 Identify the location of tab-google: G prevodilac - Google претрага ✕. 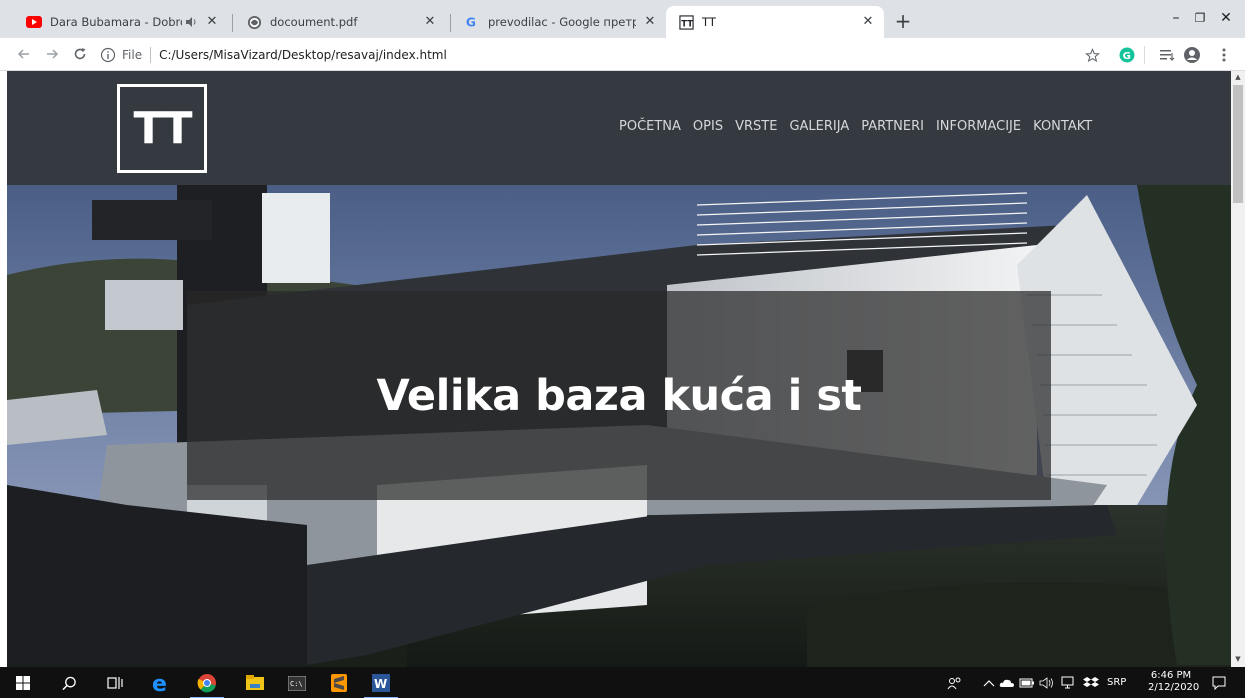
(559, 22).